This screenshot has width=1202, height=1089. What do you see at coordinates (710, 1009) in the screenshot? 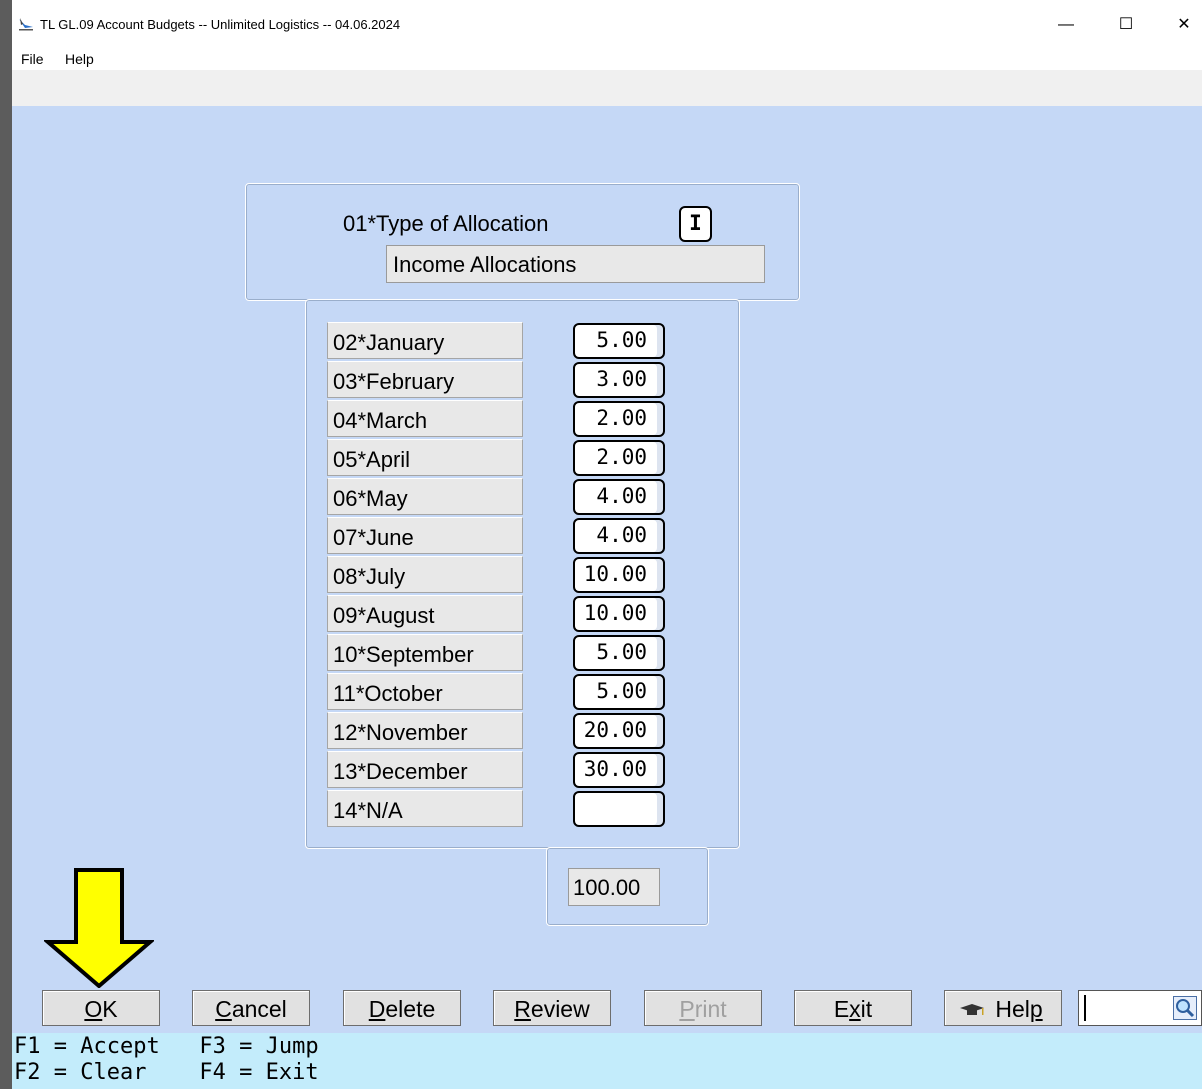
I see `print-label: rint` at bounding box center [710, 1009].